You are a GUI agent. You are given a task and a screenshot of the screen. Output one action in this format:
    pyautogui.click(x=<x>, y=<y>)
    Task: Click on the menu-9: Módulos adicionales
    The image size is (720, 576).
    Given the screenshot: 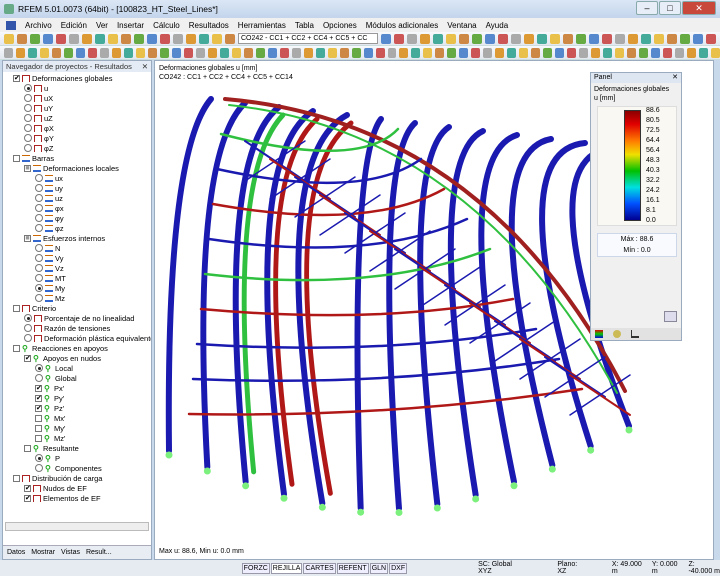 What is the action you would take?
    pyautogui.click(x=402, y=25)
    